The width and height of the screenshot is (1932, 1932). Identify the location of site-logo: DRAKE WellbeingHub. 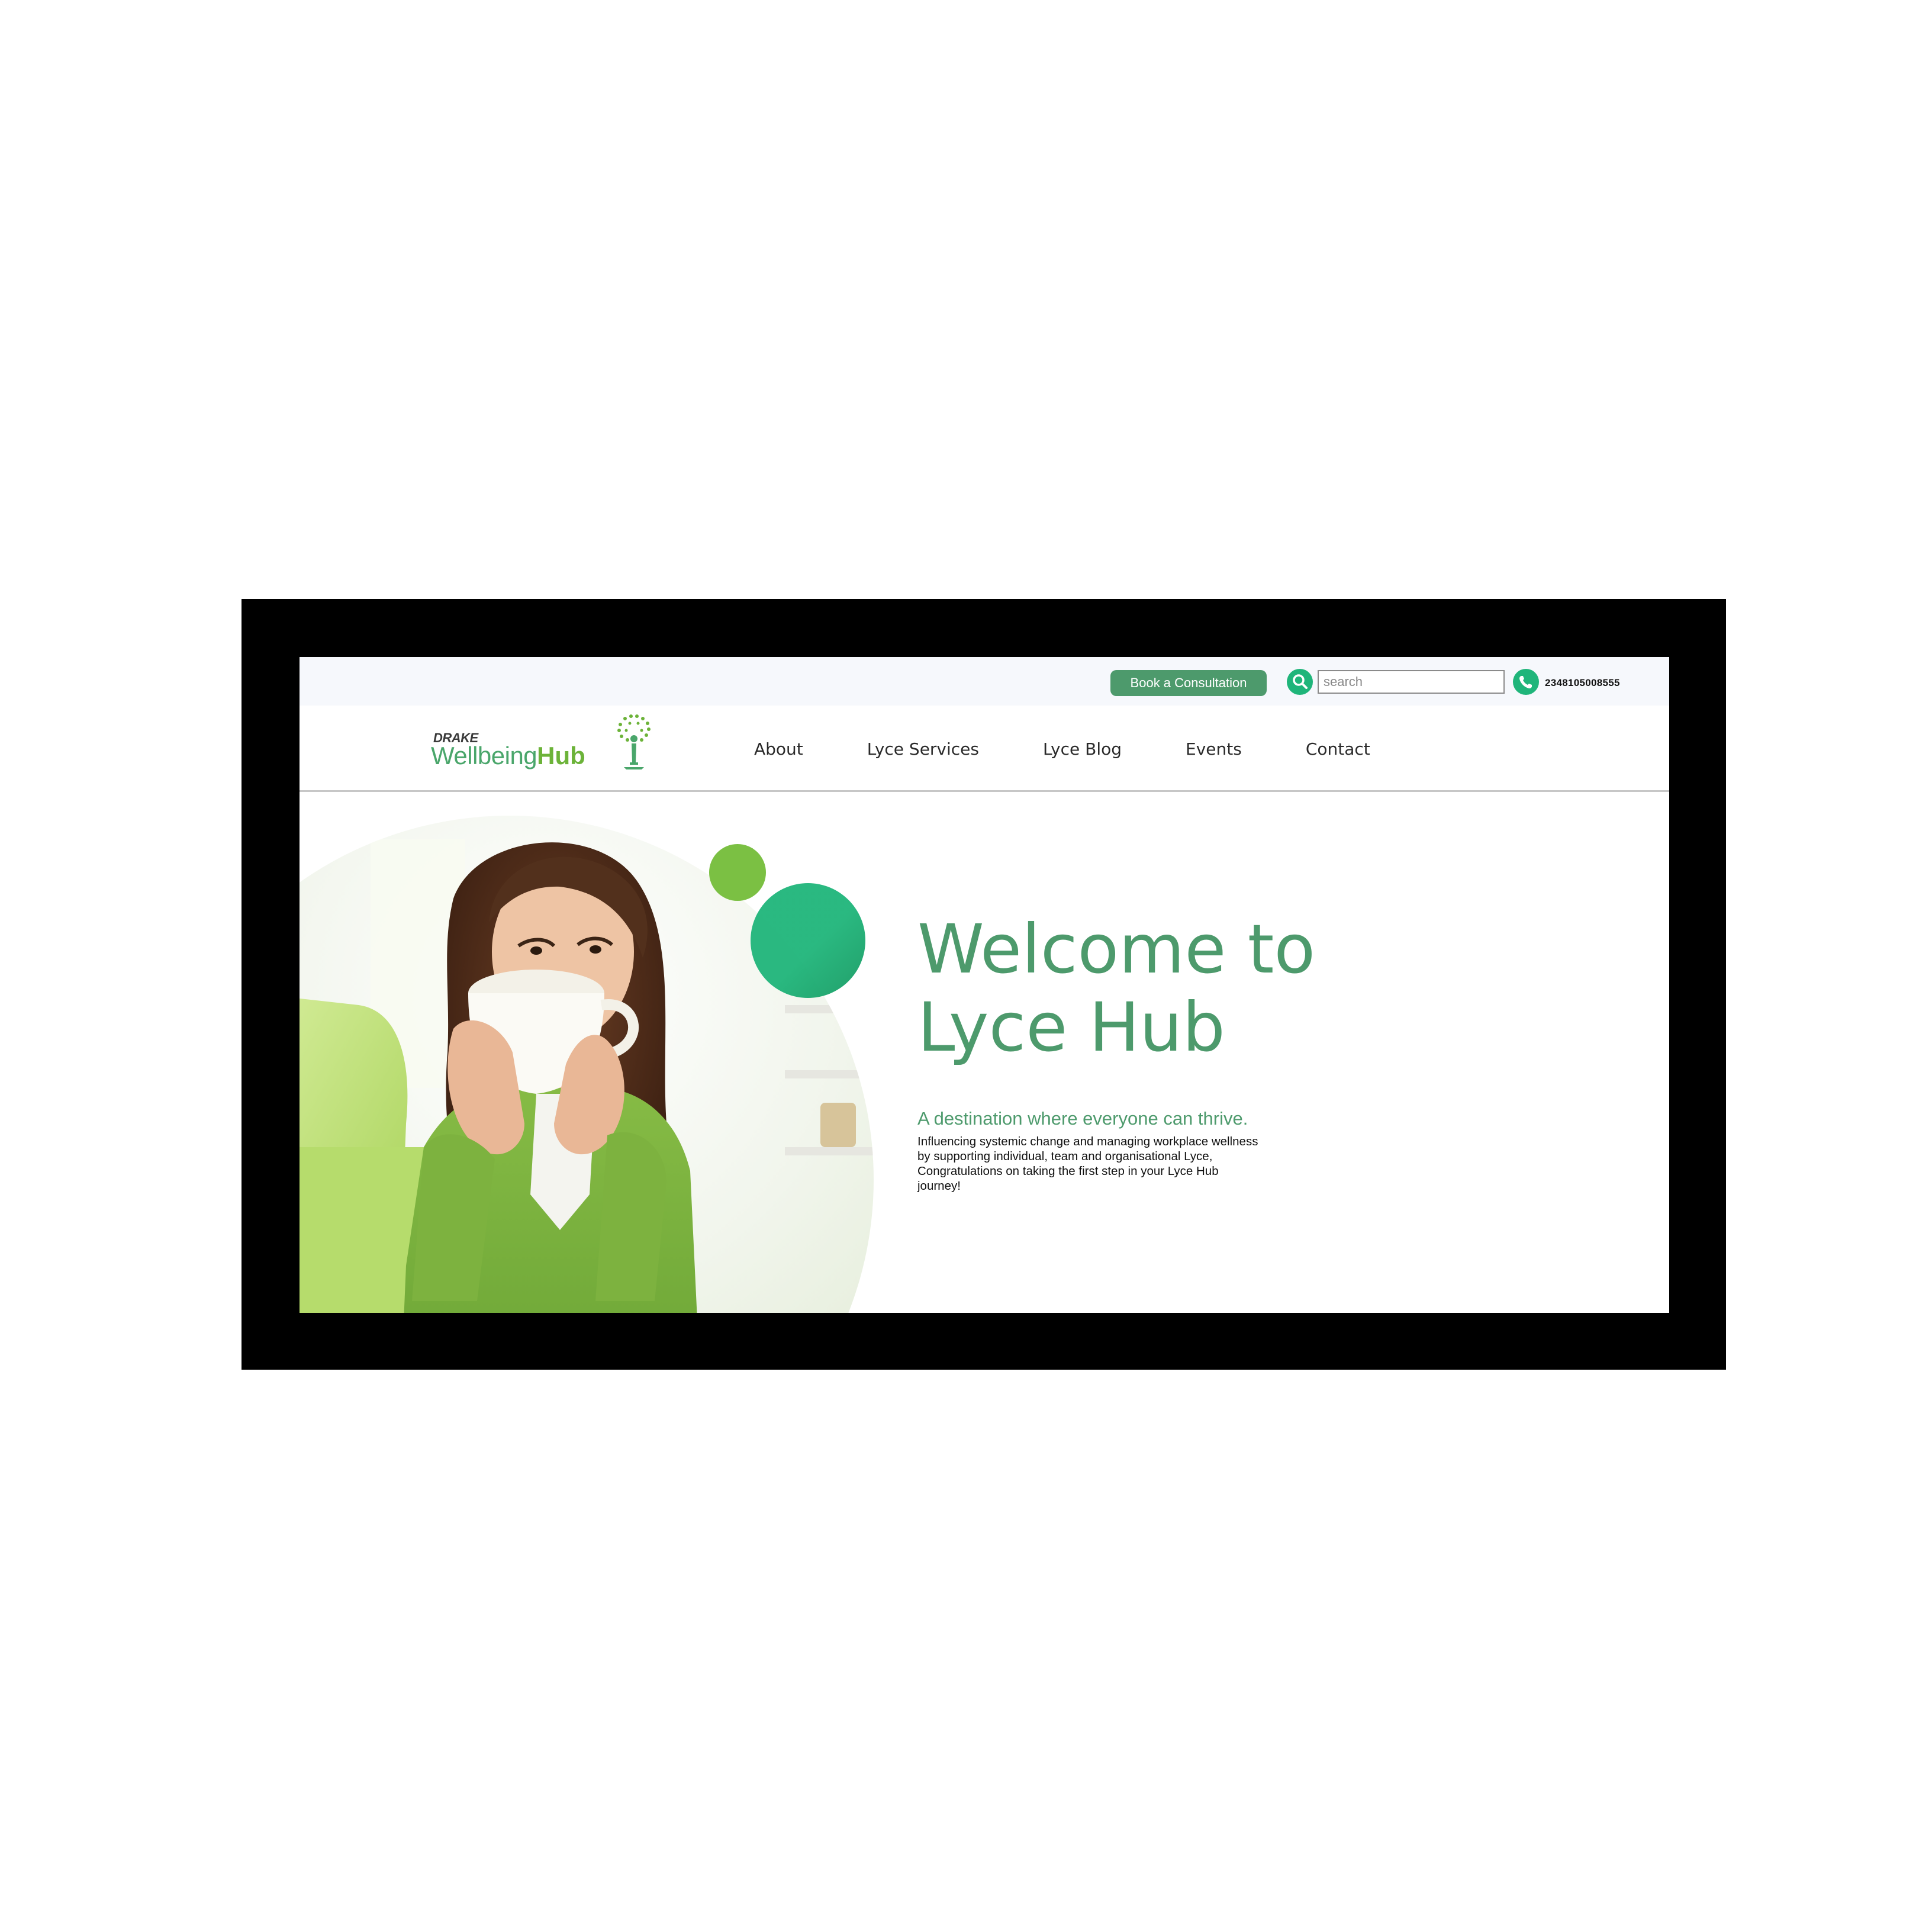
(546, 745).